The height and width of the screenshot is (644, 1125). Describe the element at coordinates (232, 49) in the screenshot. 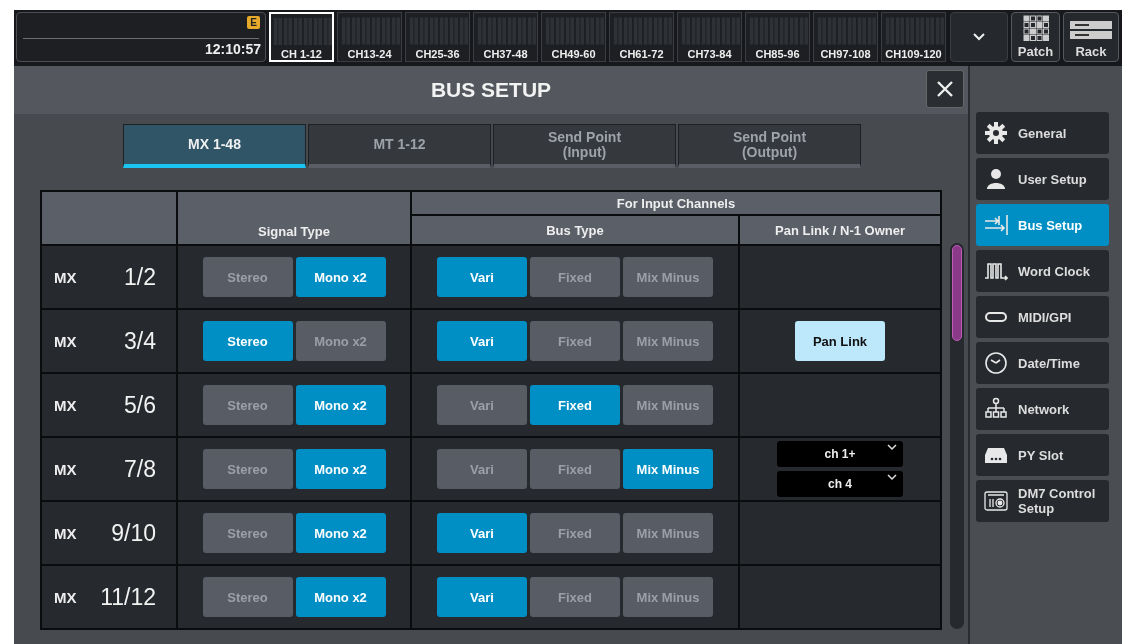

I see `clock-time: 12:10:57` at that location.